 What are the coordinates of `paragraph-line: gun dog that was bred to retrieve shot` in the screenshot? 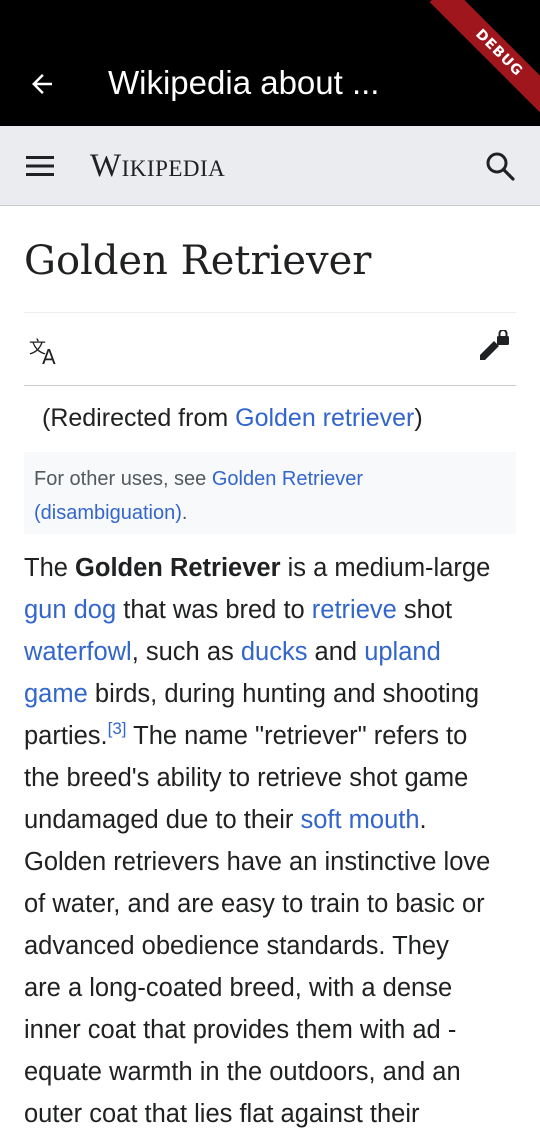 It's located at (272, 610).